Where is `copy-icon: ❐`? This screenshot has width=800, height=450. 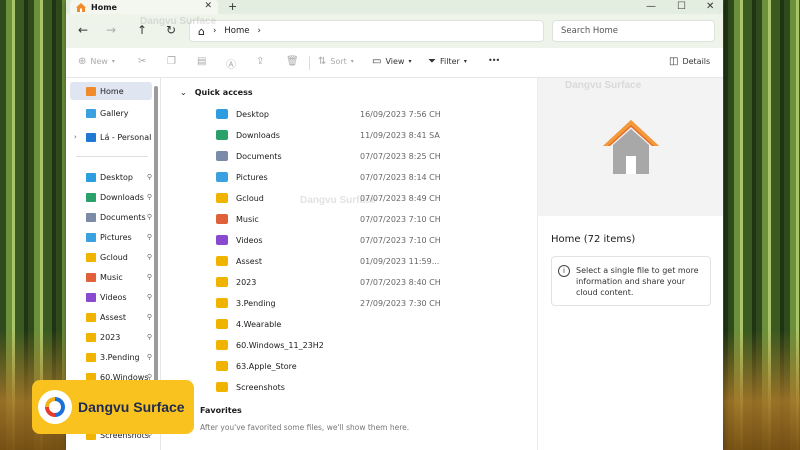 copy-icon: ❐ is located at coordinates (171, 61).